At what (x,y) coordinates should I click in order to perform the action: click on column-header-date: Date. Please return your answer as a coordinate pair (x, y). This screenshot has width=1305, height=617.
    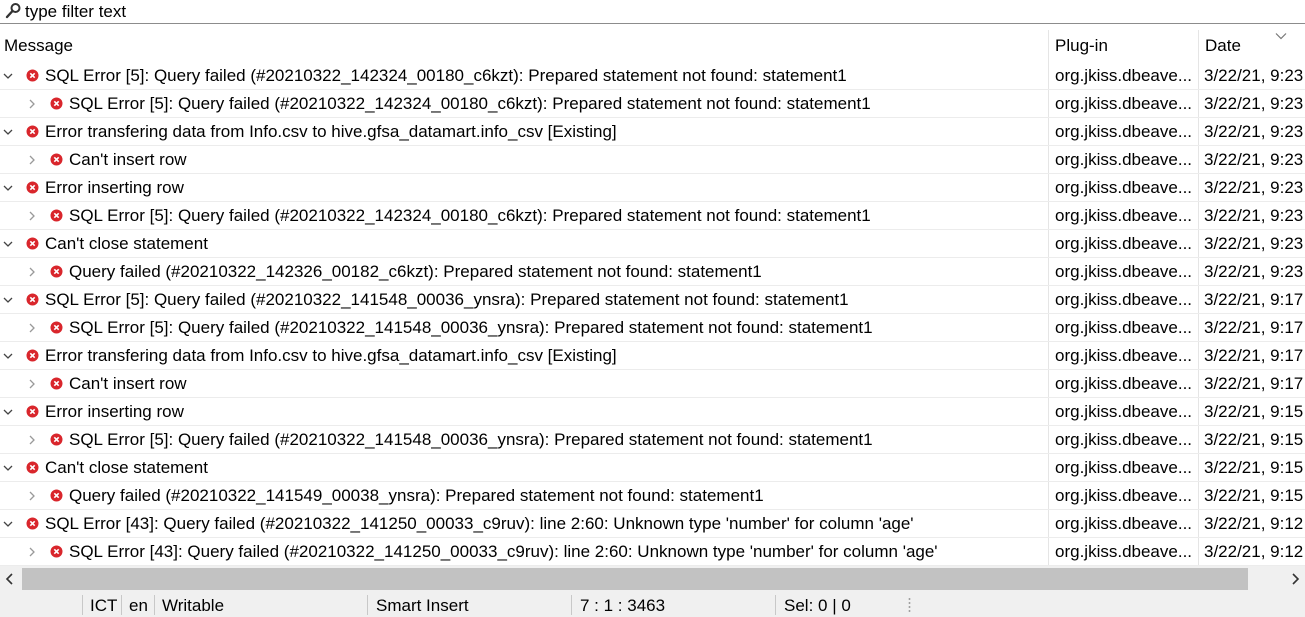
    Looking at the image, I should click on (1252, 46).